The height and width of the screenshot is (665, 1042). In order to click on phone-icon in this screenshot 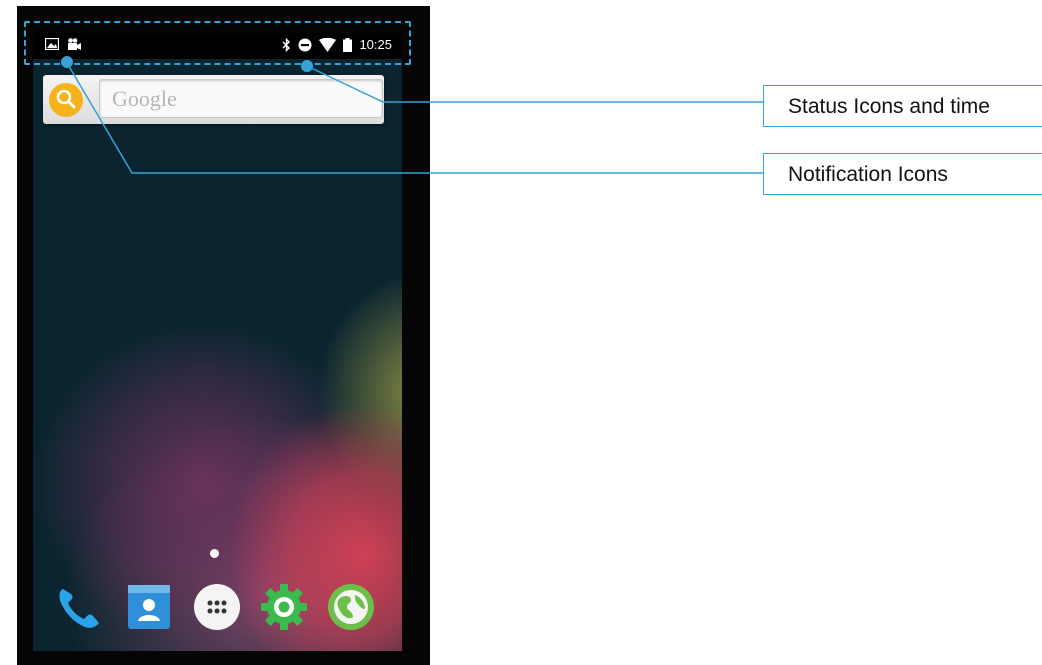, I will do `click(79, 608)`.